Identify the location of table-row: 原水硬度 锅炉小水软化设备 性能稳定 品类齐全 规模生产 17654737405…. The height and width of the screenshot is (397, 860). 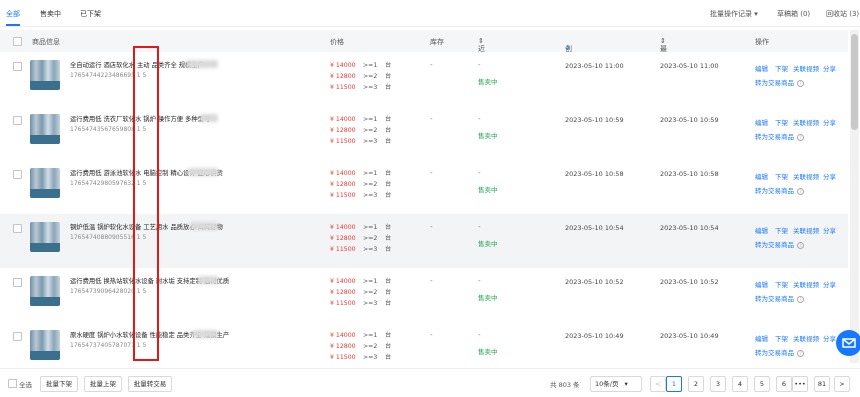
(424, 345).